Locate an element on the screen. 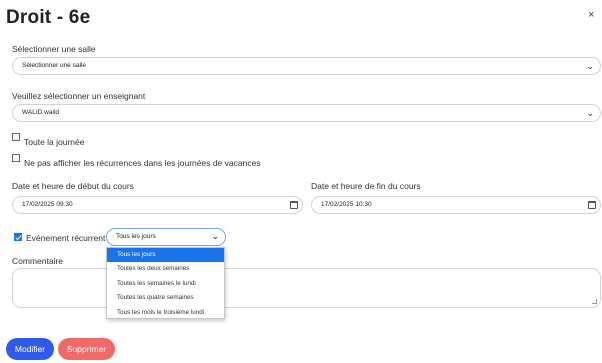 The height and width of the screenshot is (363, 602). all-day-checkbox is located at coordinates (16, 137).